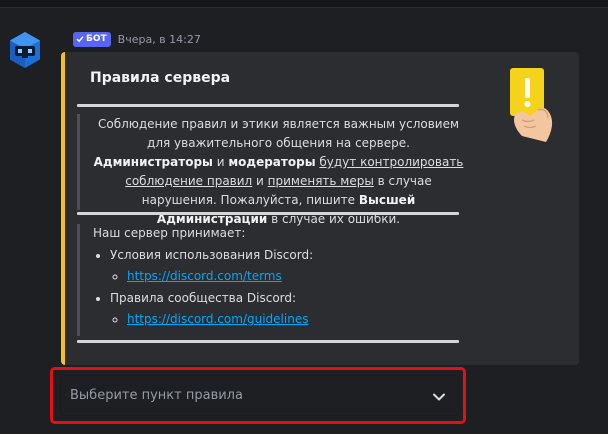 The height and width of the screenshot is (434, 608). What do you see at coordinates (217, 319) in the screenshot?
I see `discord-guidelines-link: https://discord.com/guidelines` at bounding box center [217, 319].